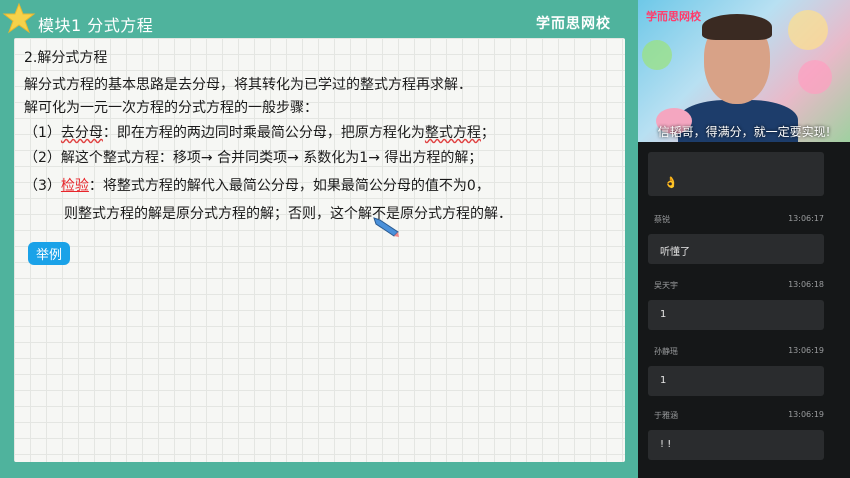 The image size is (850, 478). What do you see at coordinates (666, 351) in the screenshot?
I see `chat-username: 孙静瑶` at bounding box center [666, 351].